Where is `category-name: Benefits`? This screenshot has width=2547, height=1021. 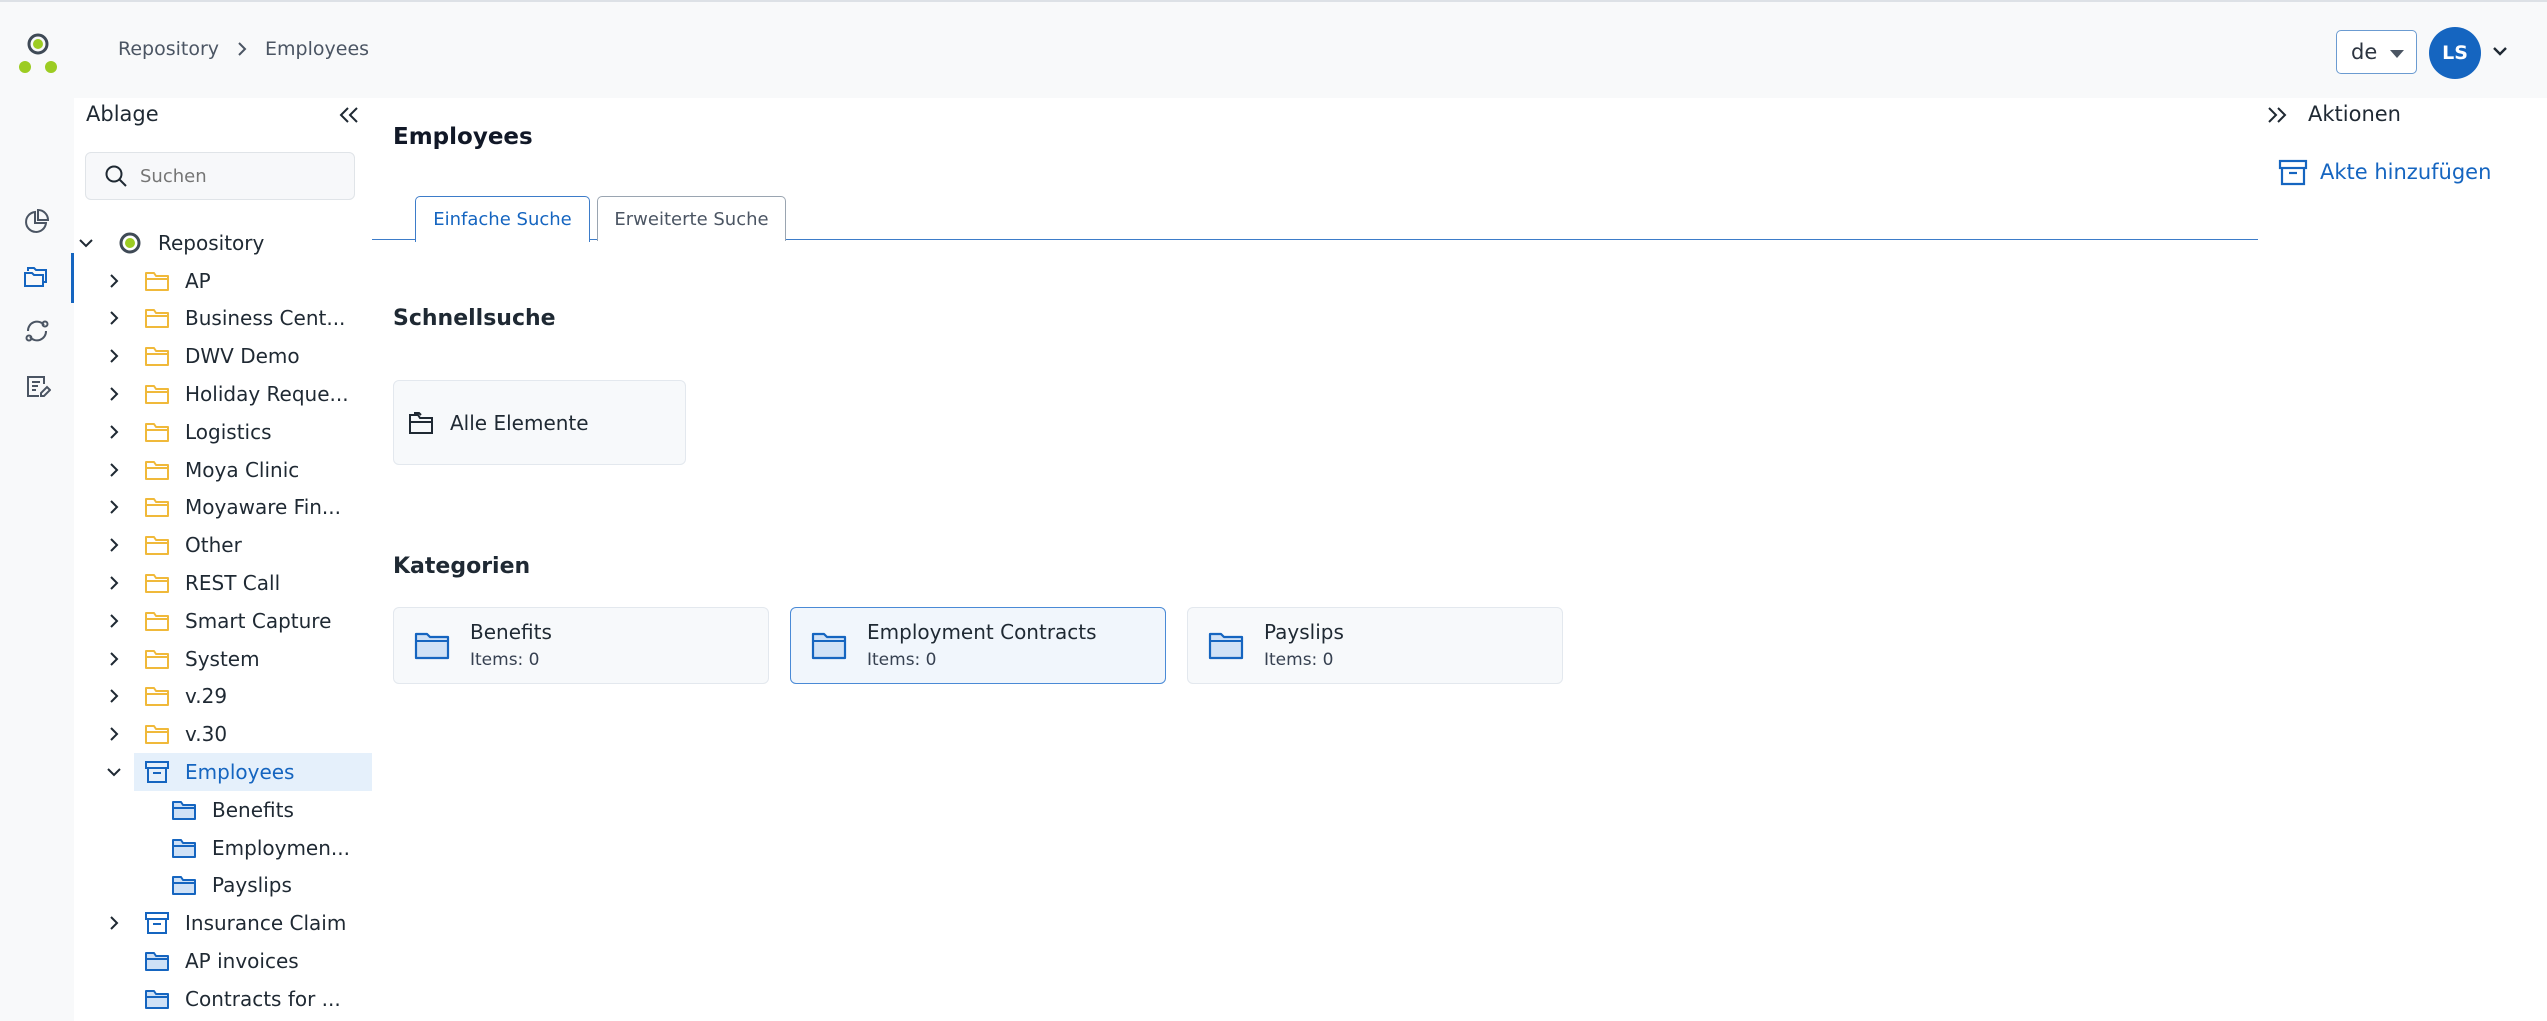
category-name: Benefits is located at coordinates (511, 632).